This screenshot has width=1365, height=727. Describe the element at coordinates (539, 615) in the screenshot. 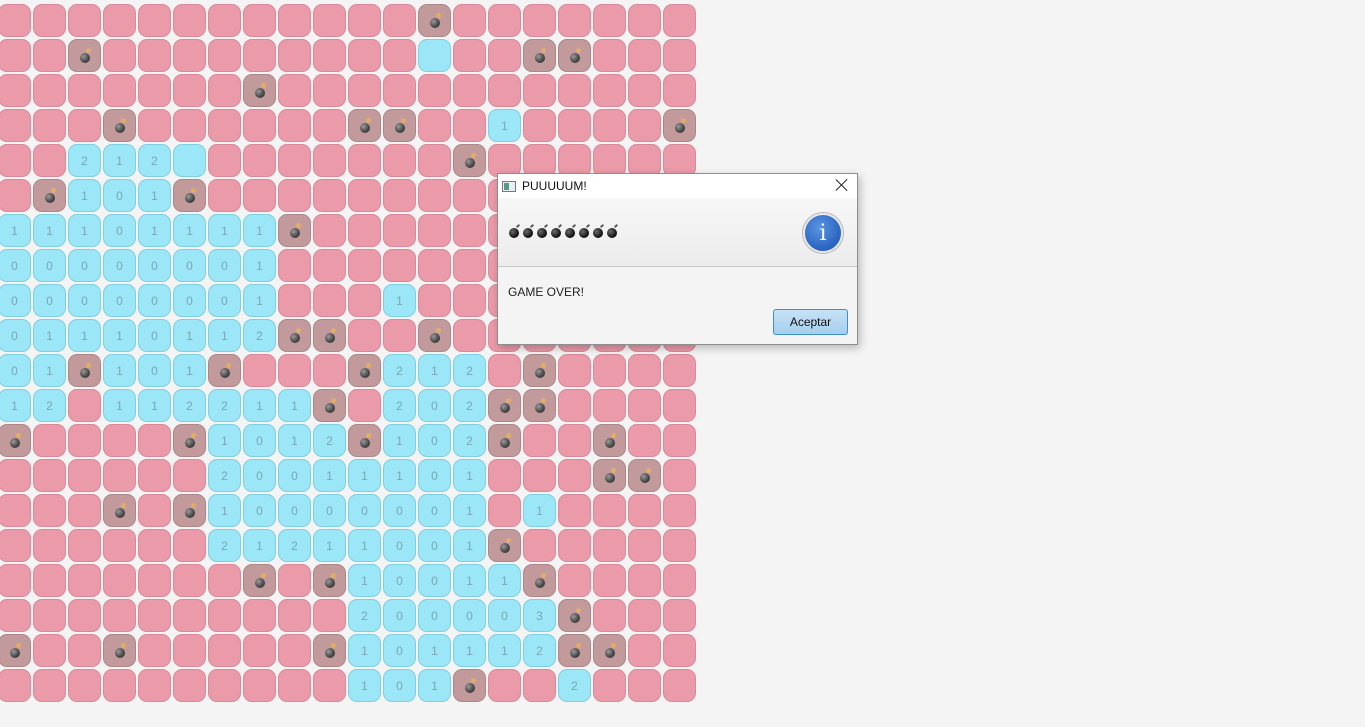

I see `revealed-cell: 3` at that location.